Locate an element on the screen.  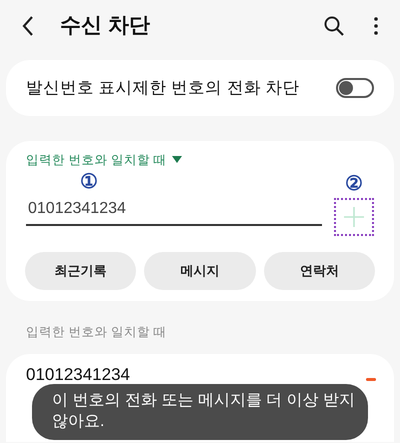
search-icon is located at coordinates (334, 26).